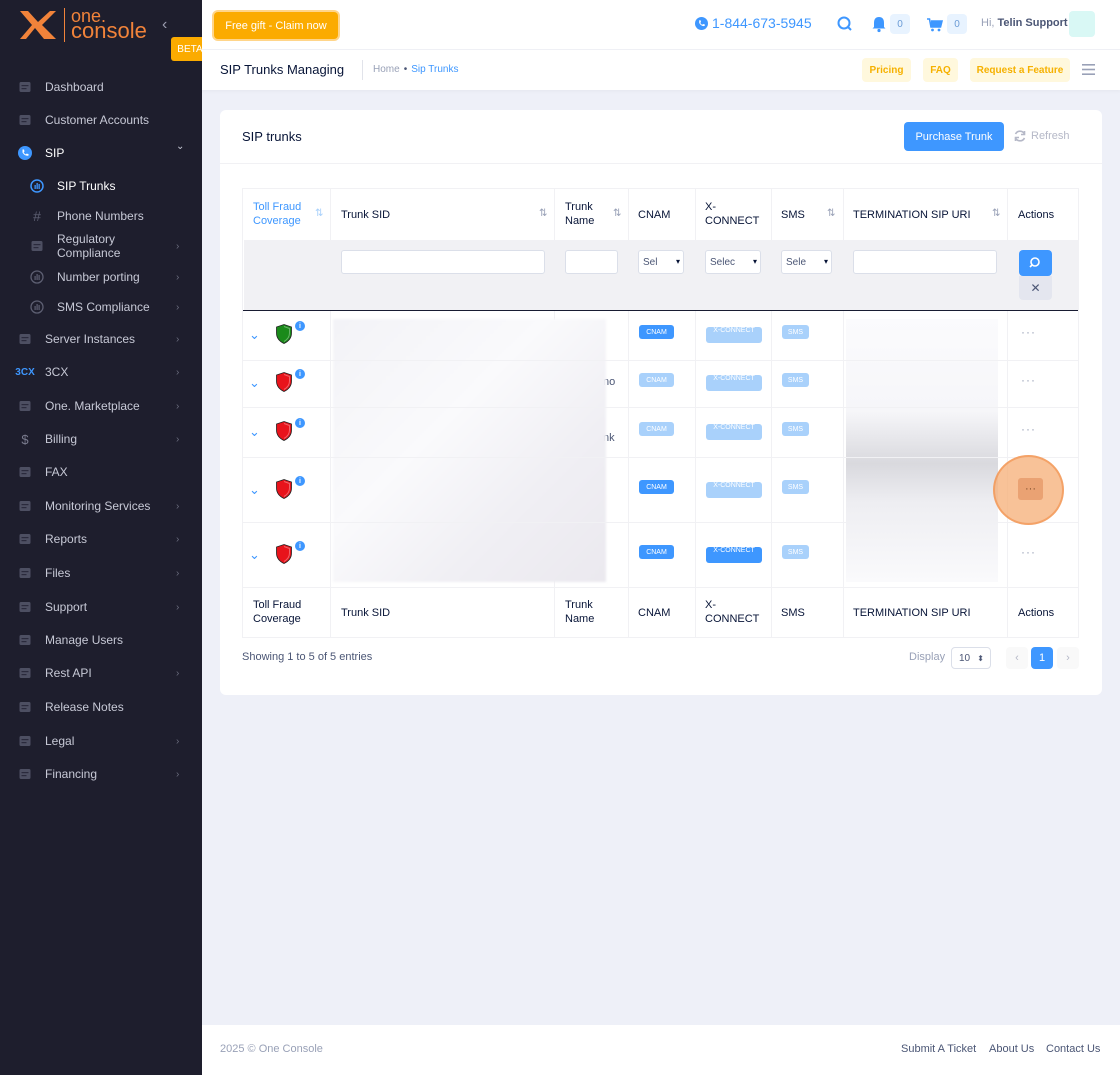 The image size is (1120, 1075). What do you see at coordinates (971, 658) in the screenshot?
I see `page-size-select: 10 ⬍` at bounding box center [971, 658].